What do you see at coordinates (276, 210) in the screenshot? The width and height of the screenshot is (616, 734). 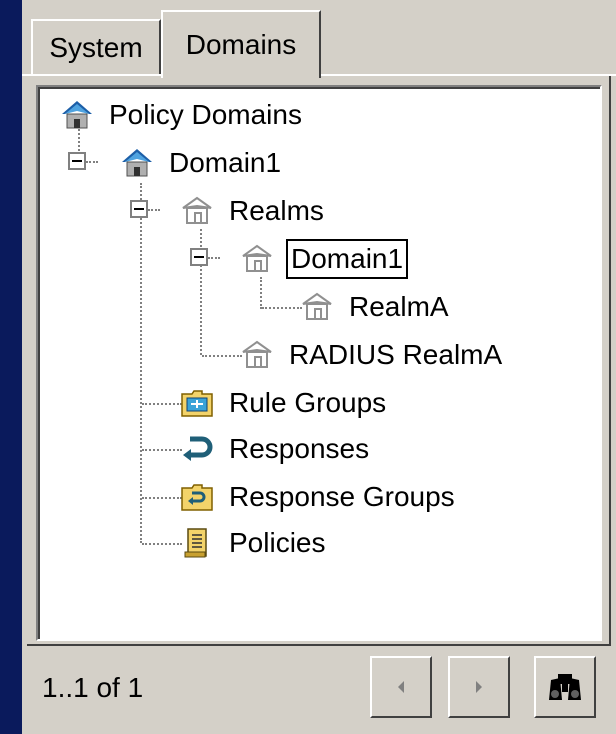 I see `tree-node-label: Realms` at bounding box center [276, 210].